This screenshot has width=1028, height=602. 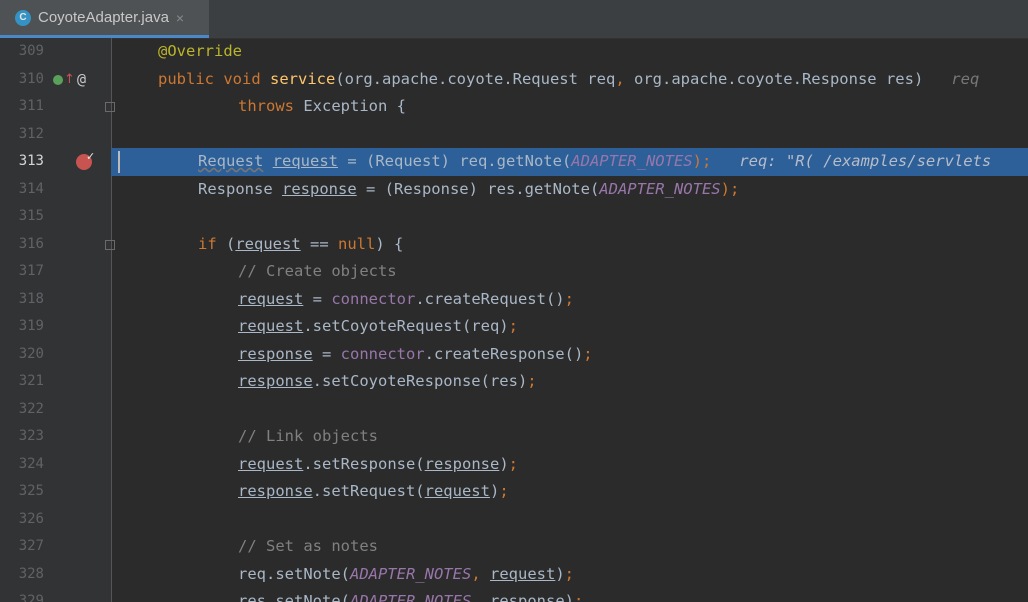 I want to click on annotation-icon: @, so click(x=81, y=80).